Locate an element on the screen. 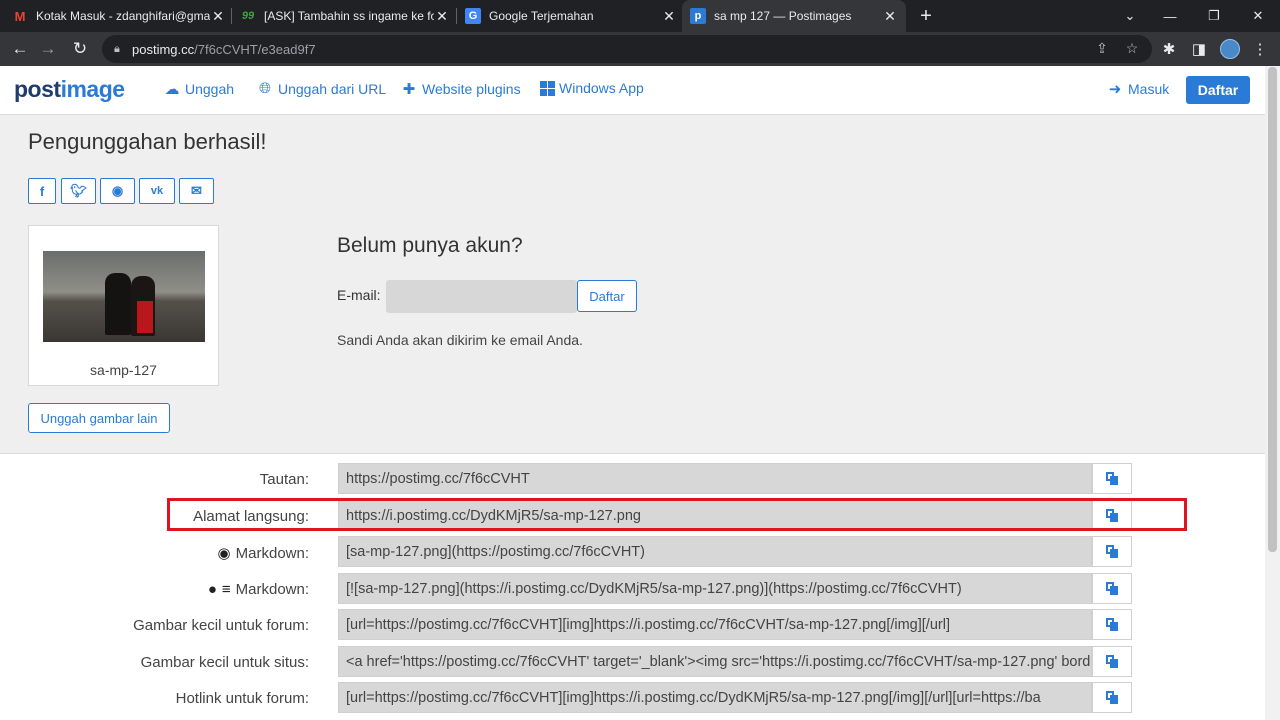 This screenshot has height=720, width=1280. sign-in-icon: ➜ is located at coordinates (1115, 89).